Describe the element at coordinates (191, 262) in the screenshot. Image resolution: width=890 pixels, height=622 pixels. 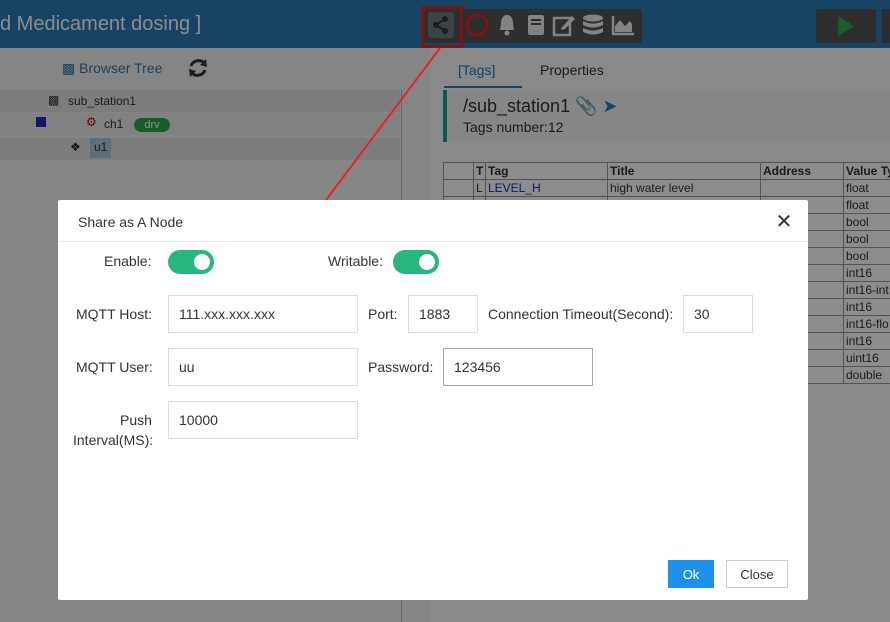
I see `enable-toggle` at that location.